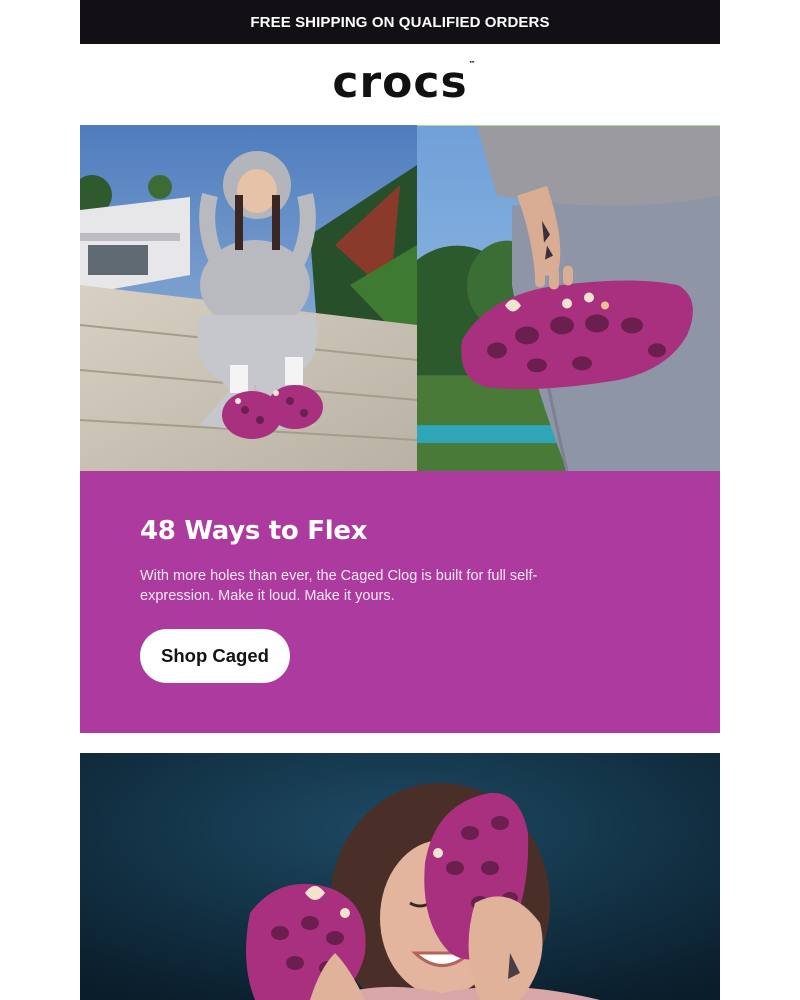  I want to click on logo-row: crocs ™, so click(400, 84).